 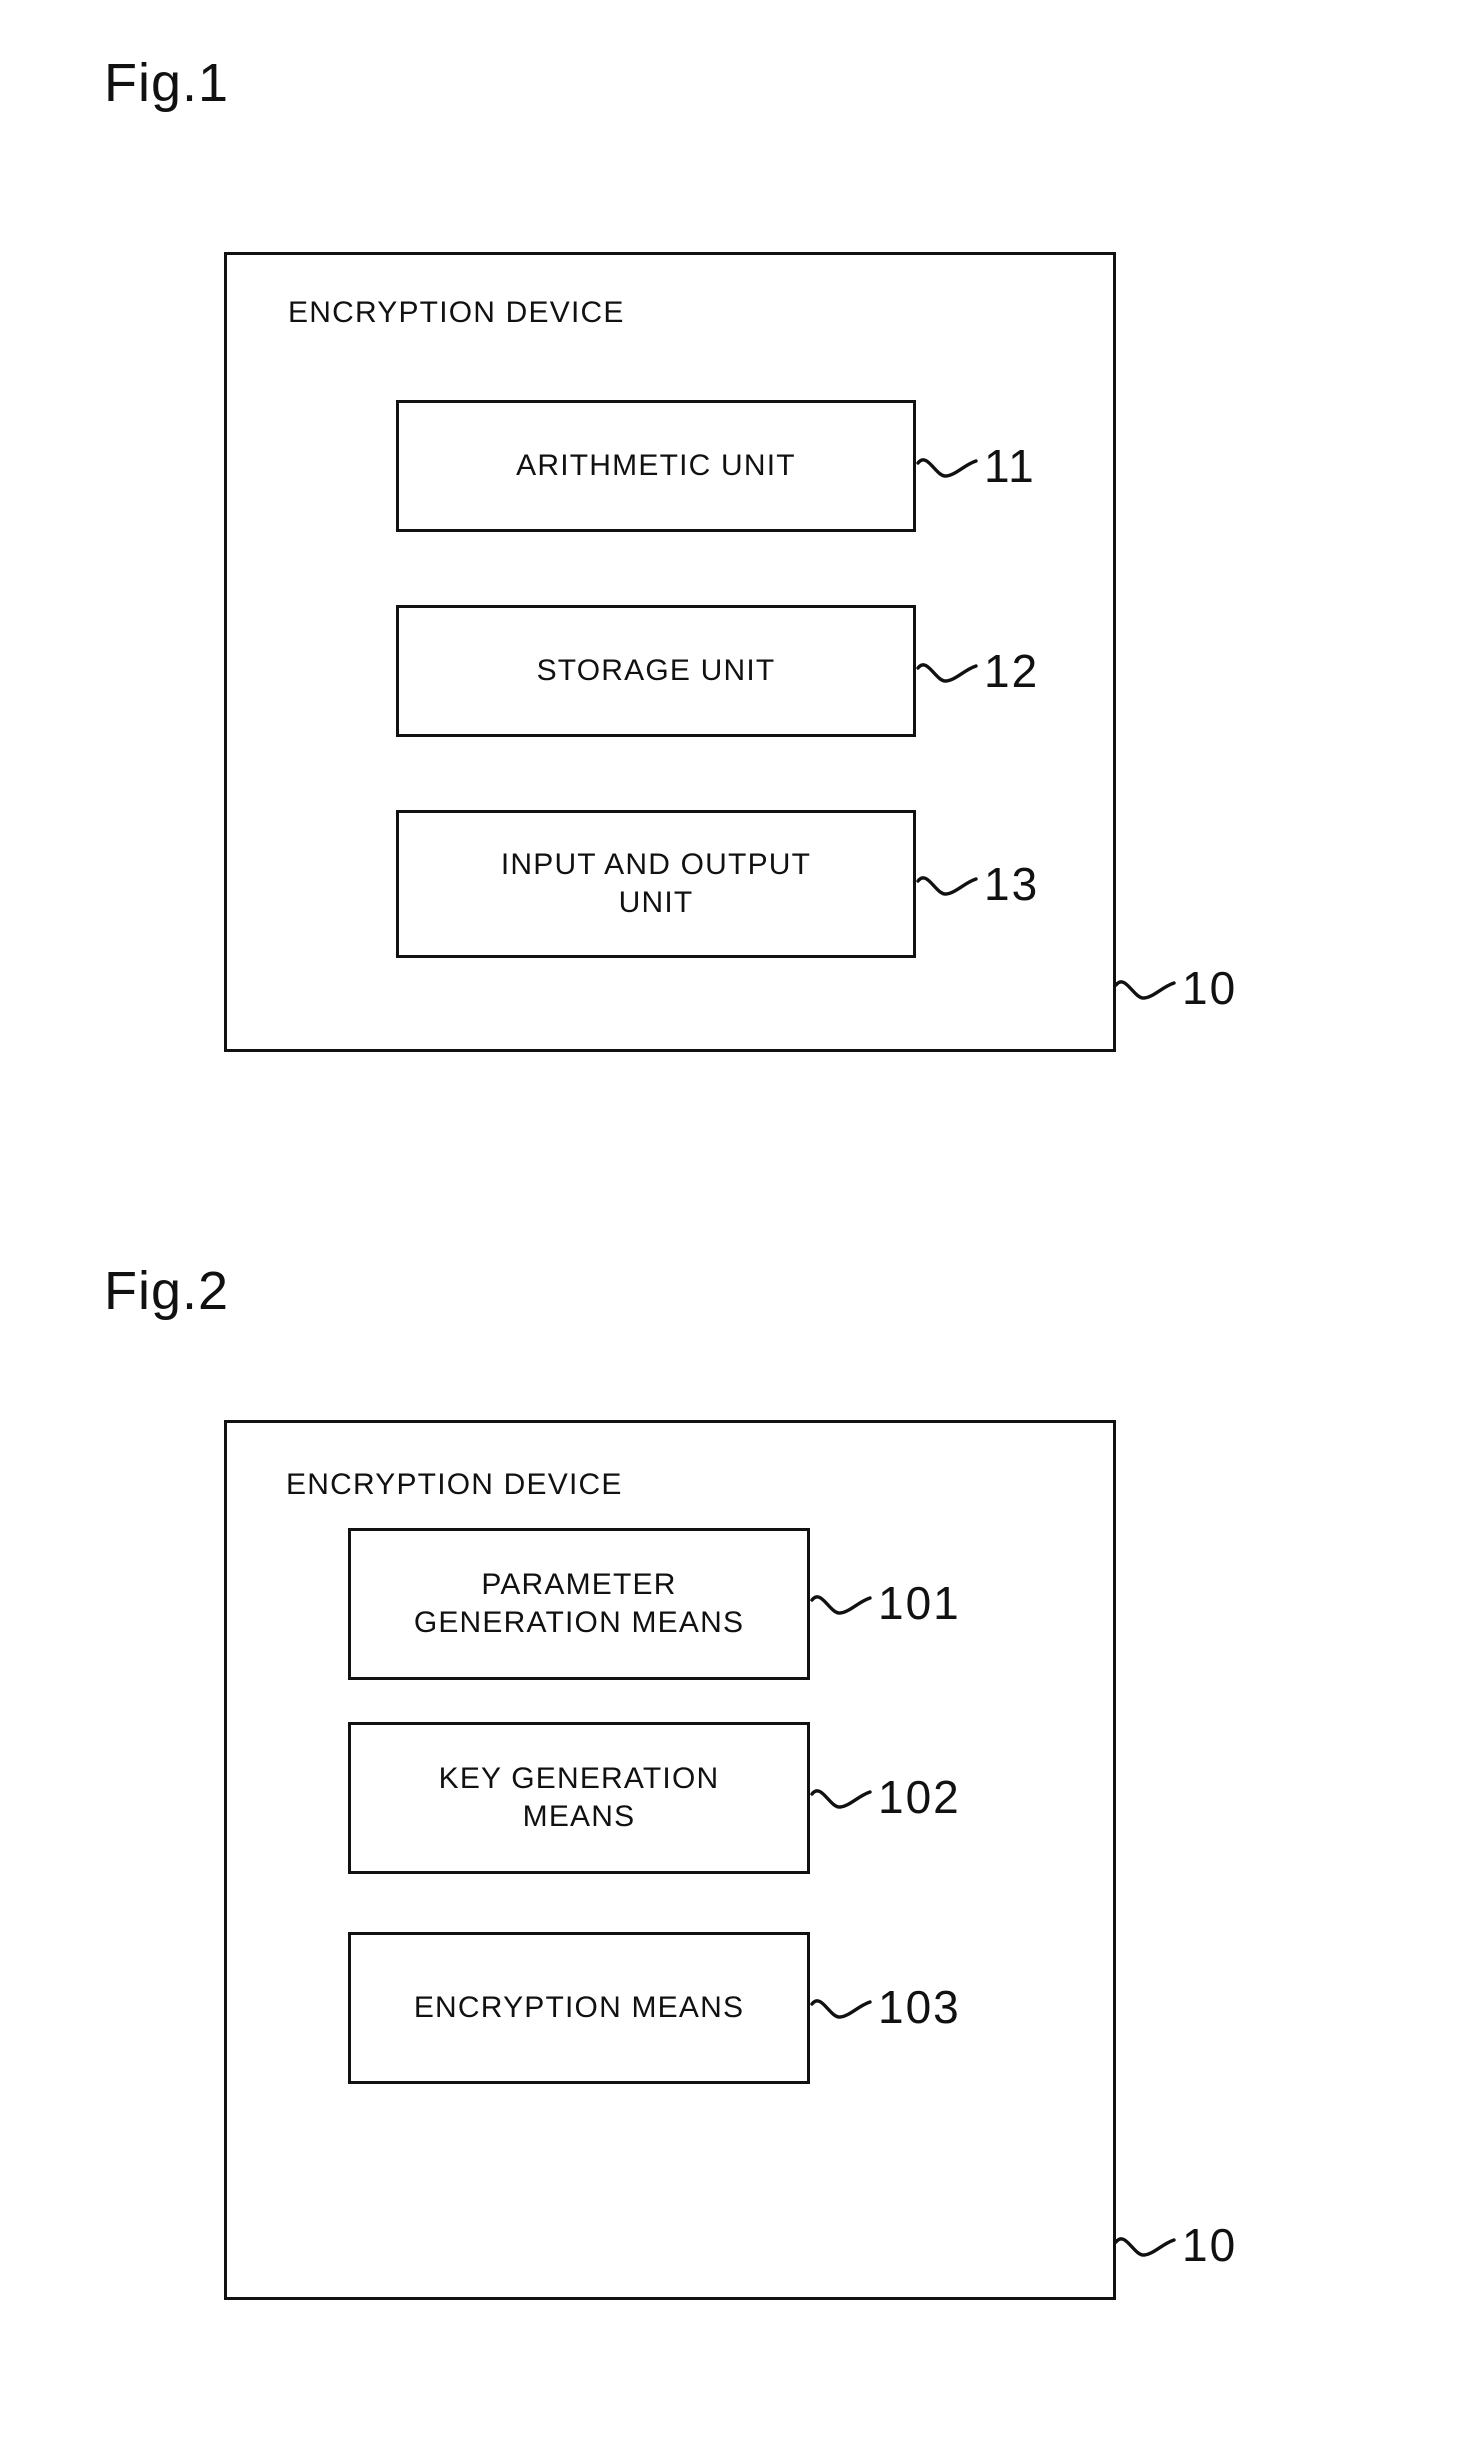 I want to click on figure-2-ref-callout-10: 10, so click(x=1175, y=2245).